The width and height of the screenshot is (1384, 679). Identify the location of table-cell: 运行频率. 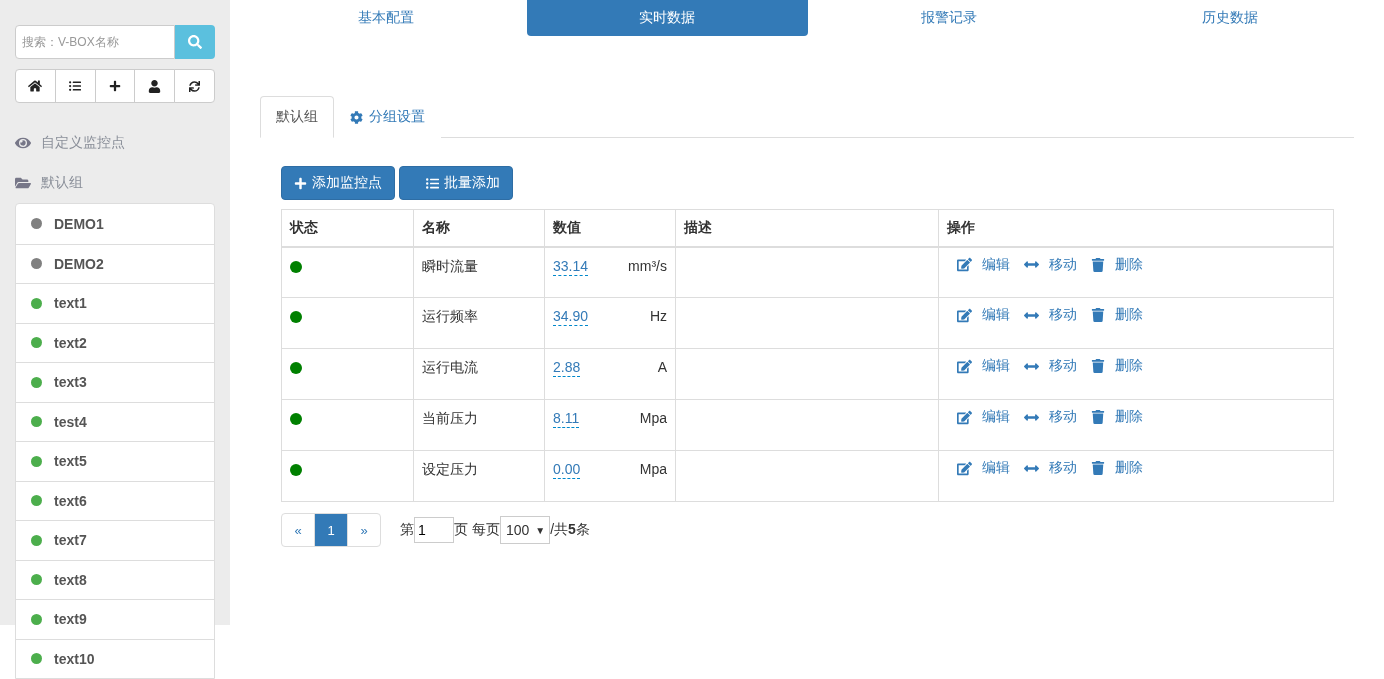
(450, 316).